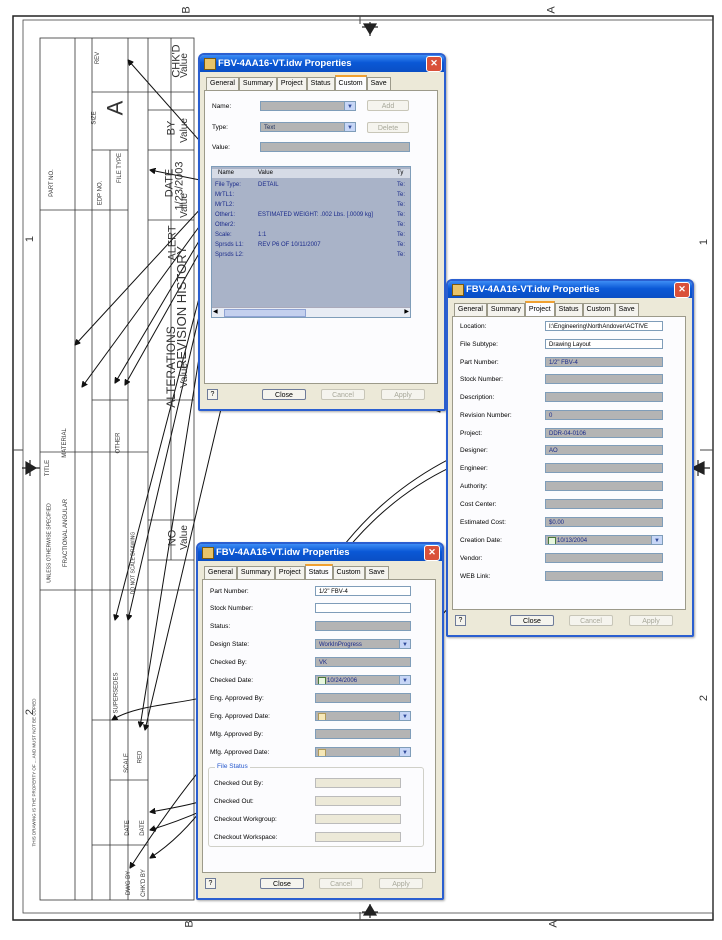 The width and height of the screenshot is (722, 940). What do you see at coordinates (265, 313) in the screenshot?
I see `scroll-thumb` at bounding box center [265, 313].